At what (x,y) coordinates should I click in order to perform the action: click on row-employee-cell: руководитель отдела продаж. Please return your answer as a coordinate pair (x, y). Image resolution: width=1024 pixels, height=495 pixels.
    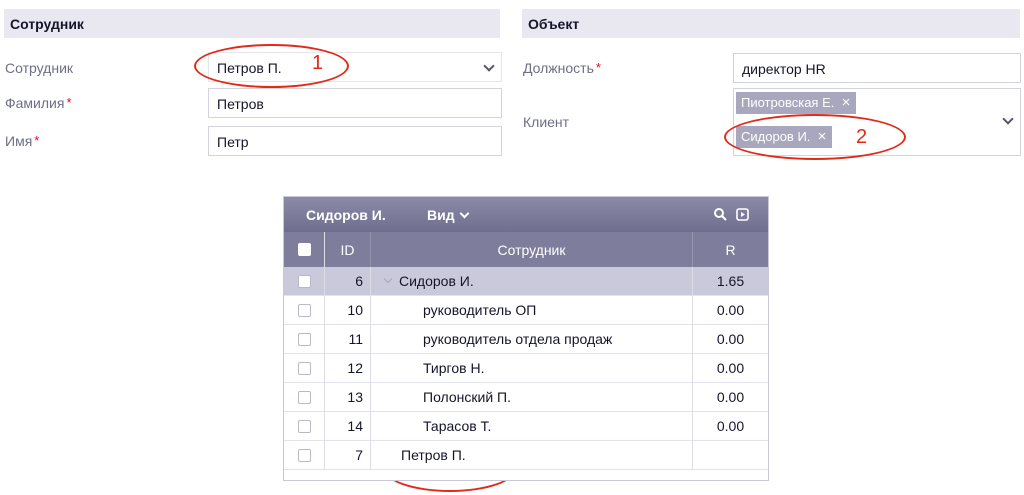
    Looking at the image, I should click on (532, 339).